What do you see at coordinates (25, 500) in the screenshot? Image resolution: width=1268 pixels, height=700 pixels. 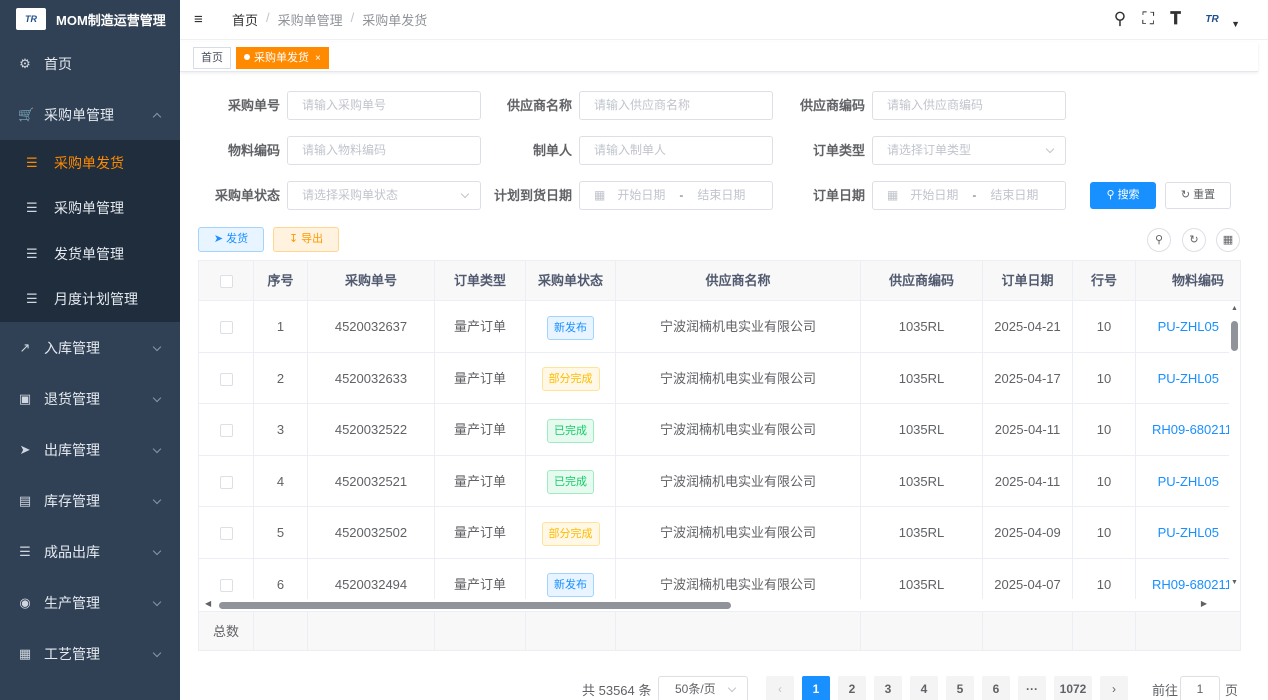 I see `monitor-icon: ▤` at bounding box center [25, 500].